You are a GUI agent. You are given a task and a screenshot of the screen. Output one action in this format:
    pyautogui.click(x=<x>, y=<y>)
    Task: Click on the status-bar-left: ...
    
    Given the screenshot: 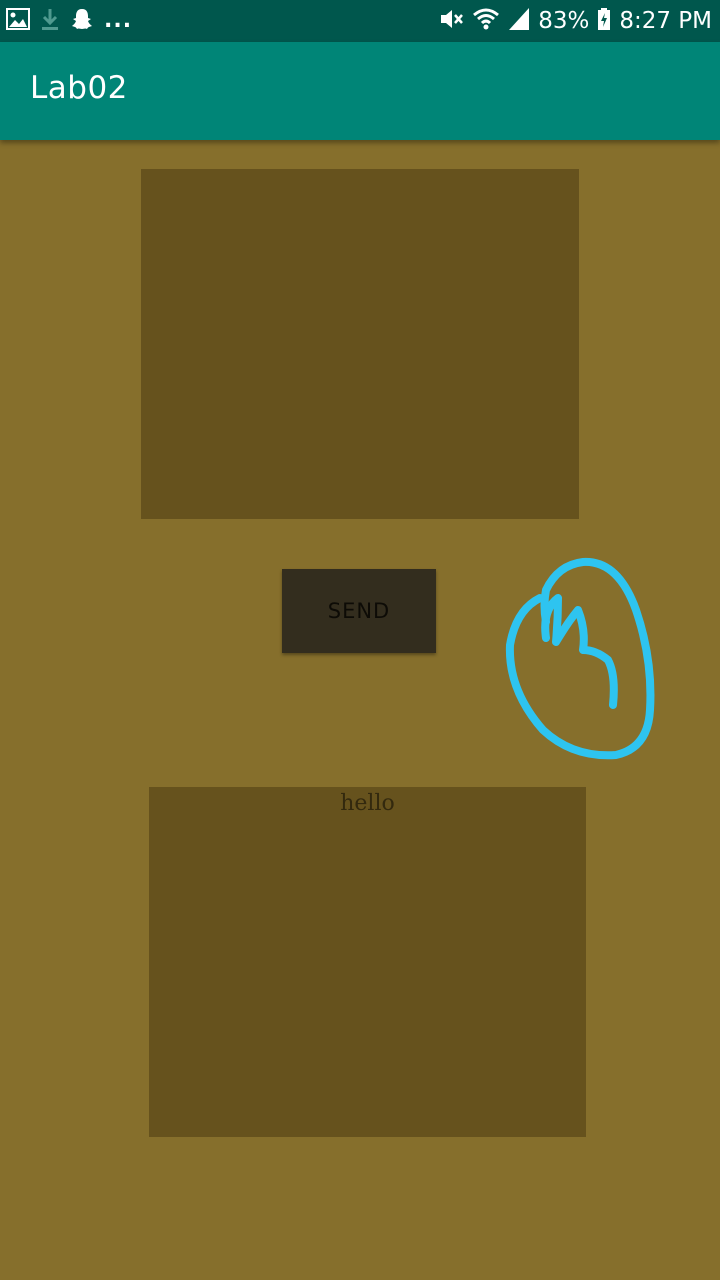 What is the action you would take?
    pyautogui.click(x=69, y=21)
    